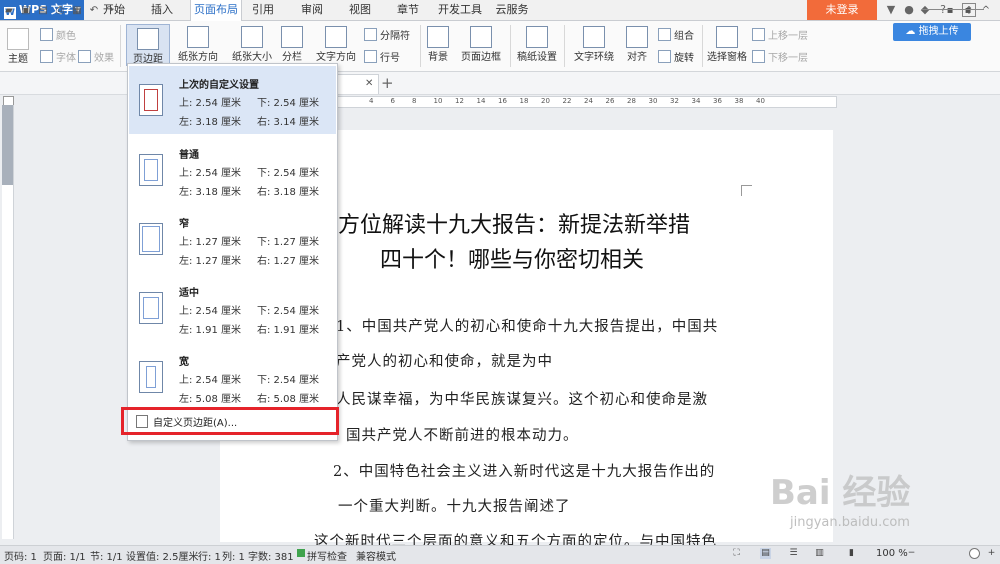 The height and width of the screenshot is (564, 1000). What do you see at coordinates (537, 37) in the screenshot?
I see `grid-paper-icon` at bounding box center [537, 37].